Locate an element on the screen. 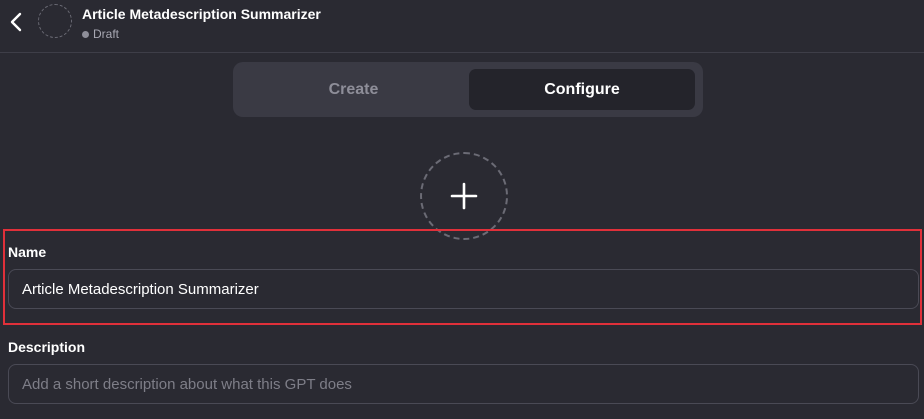 This screenshot has height=419, width=924. avatar-upload-button is located at coordinates (464, 196).